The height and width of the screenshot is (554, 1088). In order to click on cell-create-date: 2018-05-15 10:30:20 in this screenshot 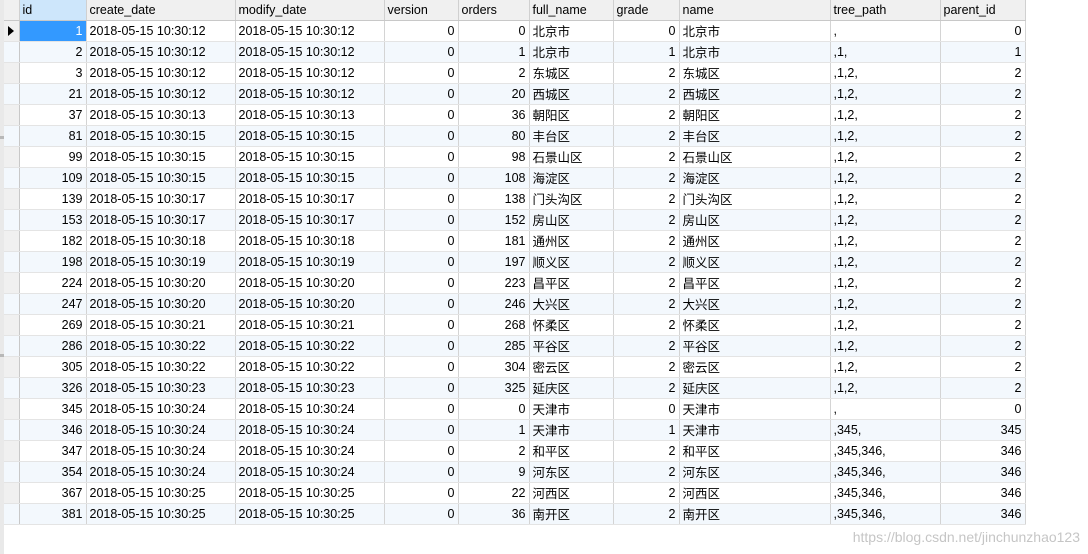, I will do `click(161, 304)`.